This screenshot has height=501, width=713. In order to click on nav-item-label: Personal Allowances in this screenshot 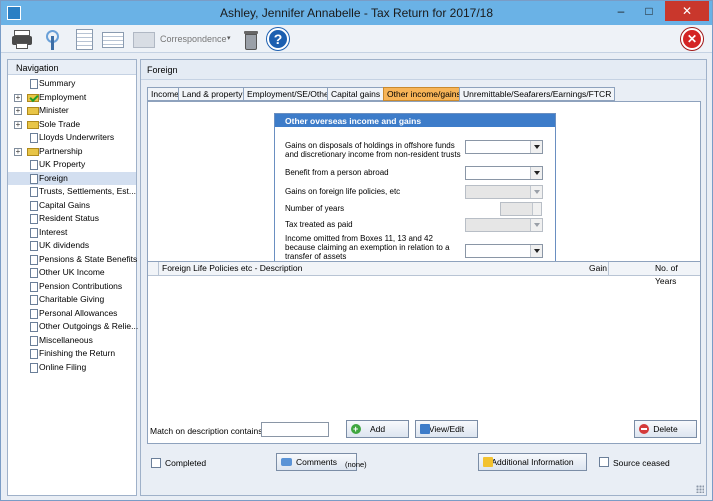, I will do `click(78, 312)`.